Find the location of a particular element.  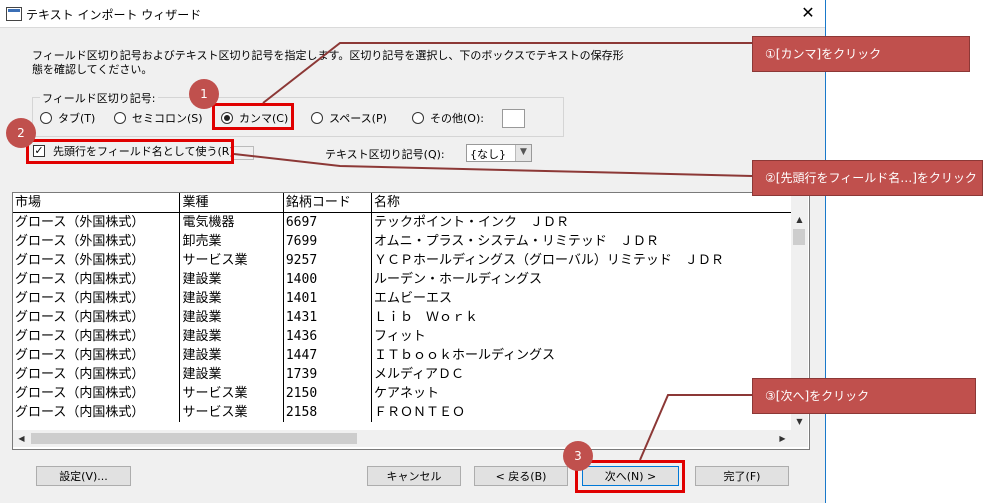

table-cell: 9257 is located at coordinates (327, 260).